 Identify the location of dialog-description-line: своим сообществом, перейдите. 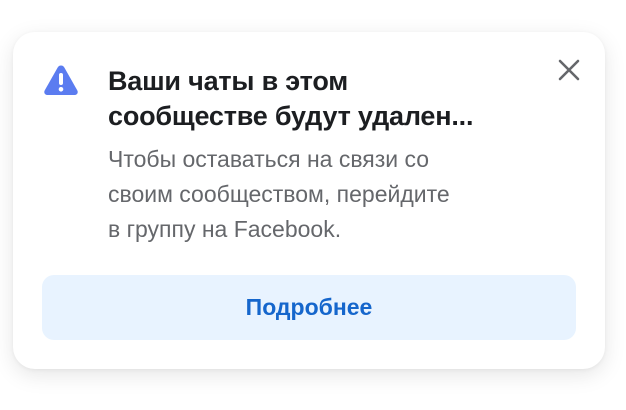
(279, 194).